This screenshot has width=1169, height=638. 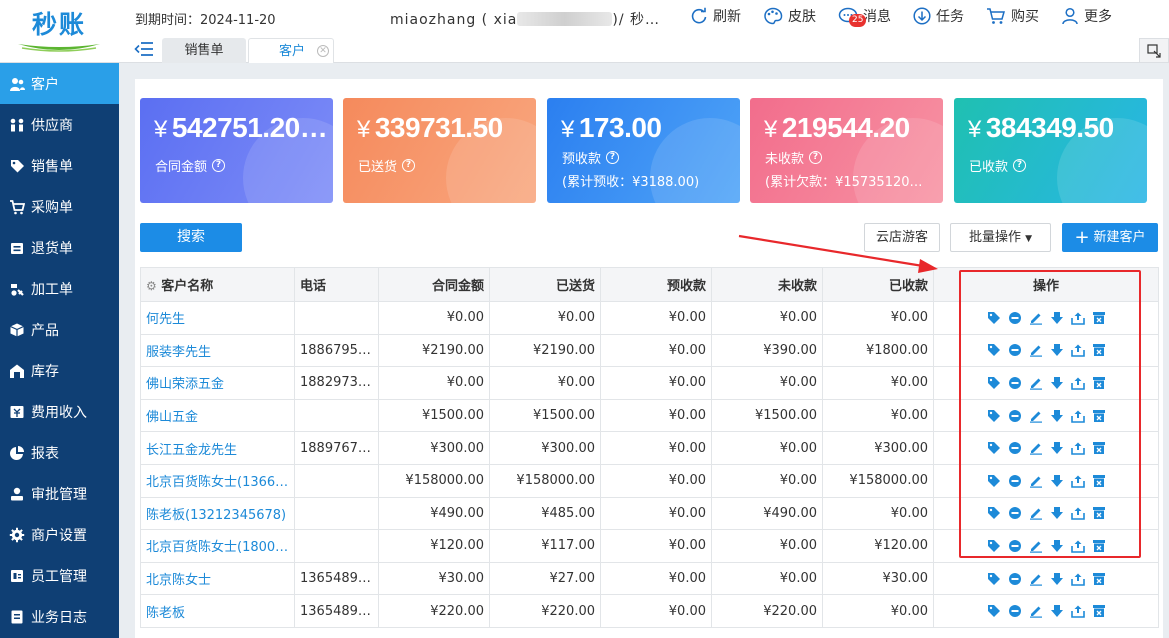 What do you see at coordinates (217, 611) in the screenshot?
I see `cell-customer-name: 陈老板` at bounding box center [217, 611].